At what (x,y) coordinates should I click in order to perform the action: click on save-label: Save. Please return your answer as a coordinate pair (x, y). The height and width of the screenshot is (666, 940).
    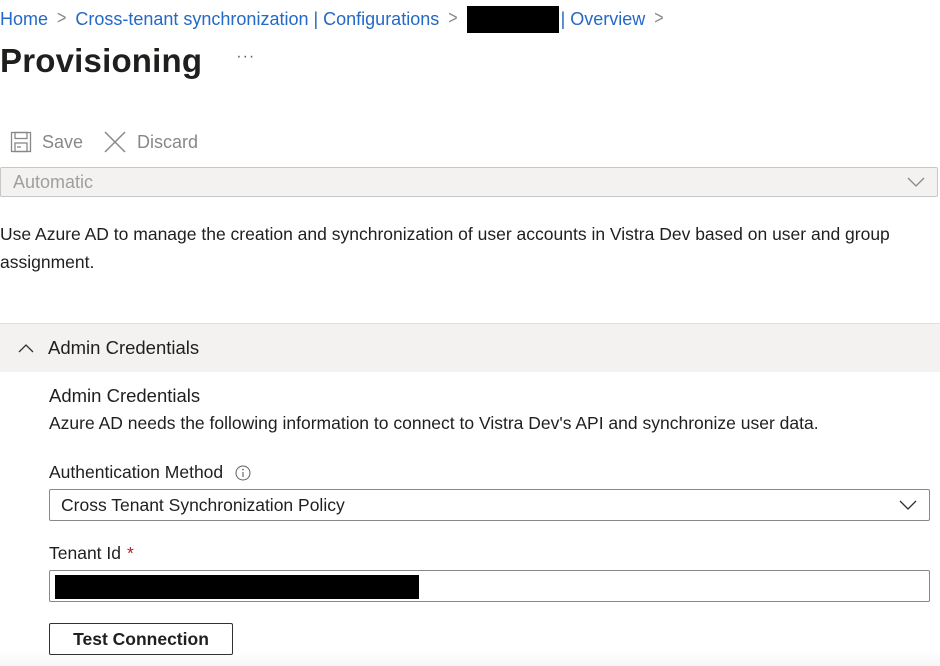
    Looking at the image, I should click on (63, 141).